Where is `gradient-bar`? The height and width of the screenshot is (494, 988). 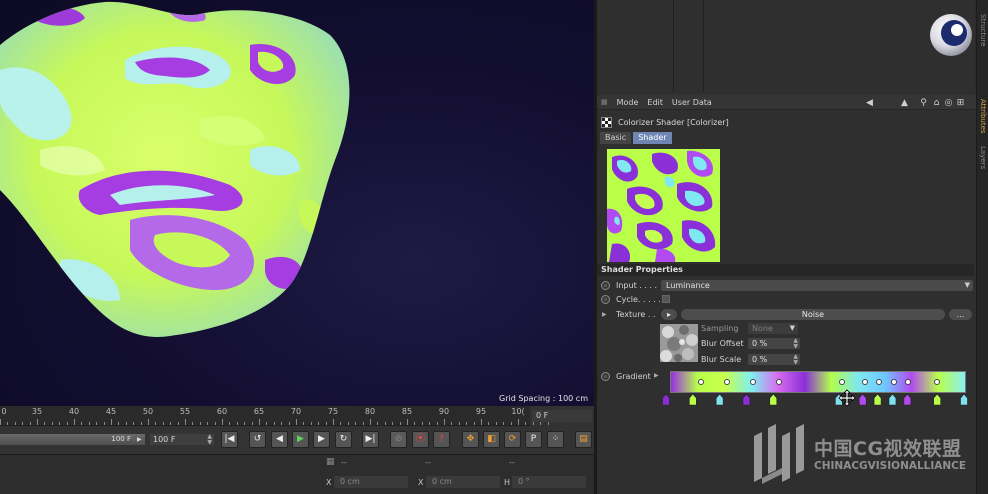 gradient-bar is located at coordinates (818, 382).